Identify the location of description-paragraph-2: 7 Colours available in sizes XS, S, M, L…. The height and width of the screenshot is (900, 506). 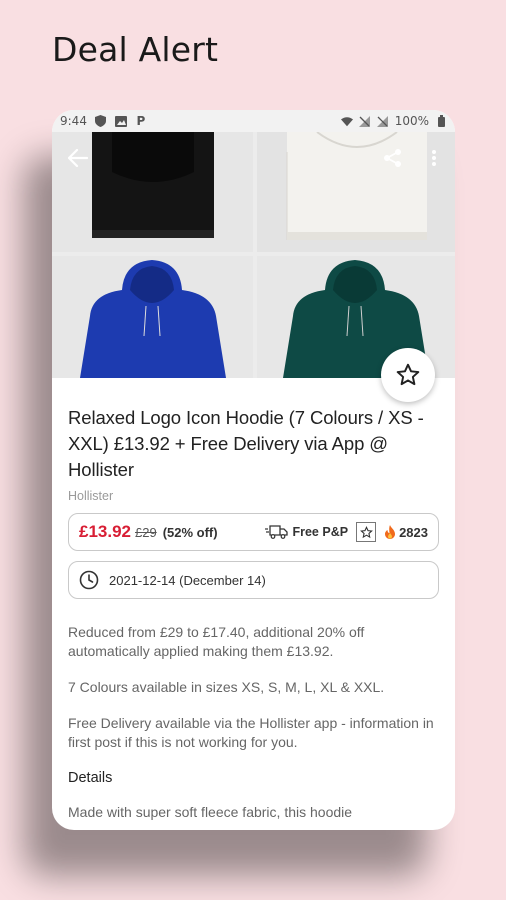
(226, 687).